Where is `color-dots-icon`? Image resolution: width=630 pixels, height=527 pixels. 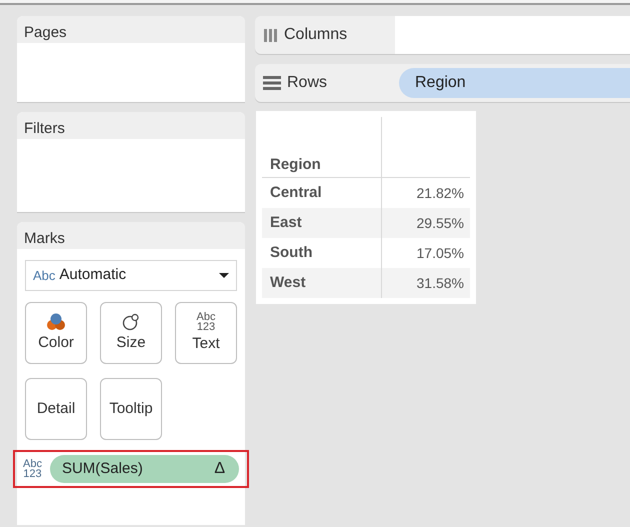
color-dots-icon is located at coordinates (56, 322).